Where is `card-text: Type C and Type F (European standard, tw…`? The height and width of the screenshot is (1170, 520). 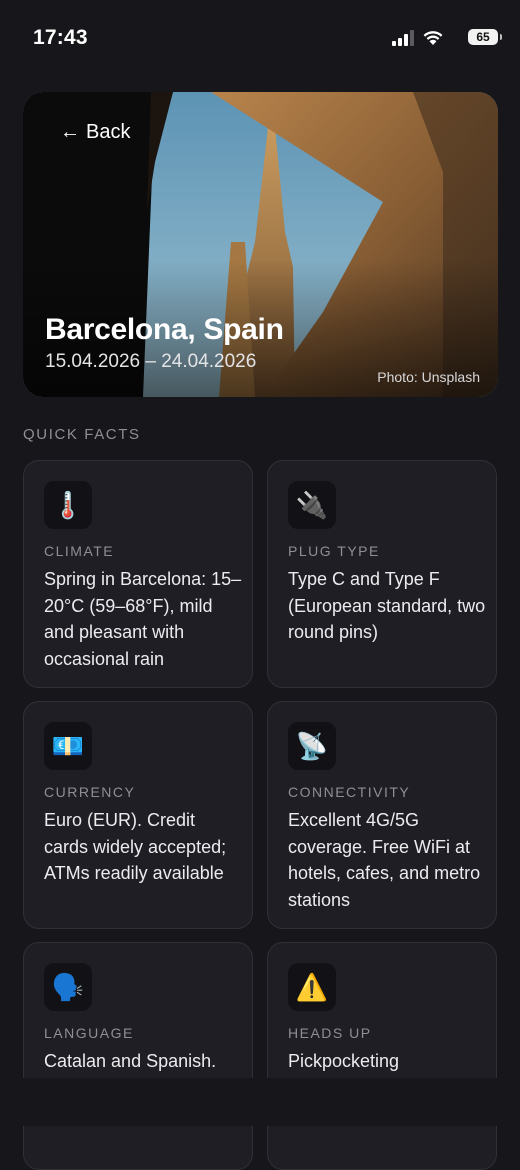
card-text: Type C and Type F (European standard, tw… is located at coordinates (387, 605).